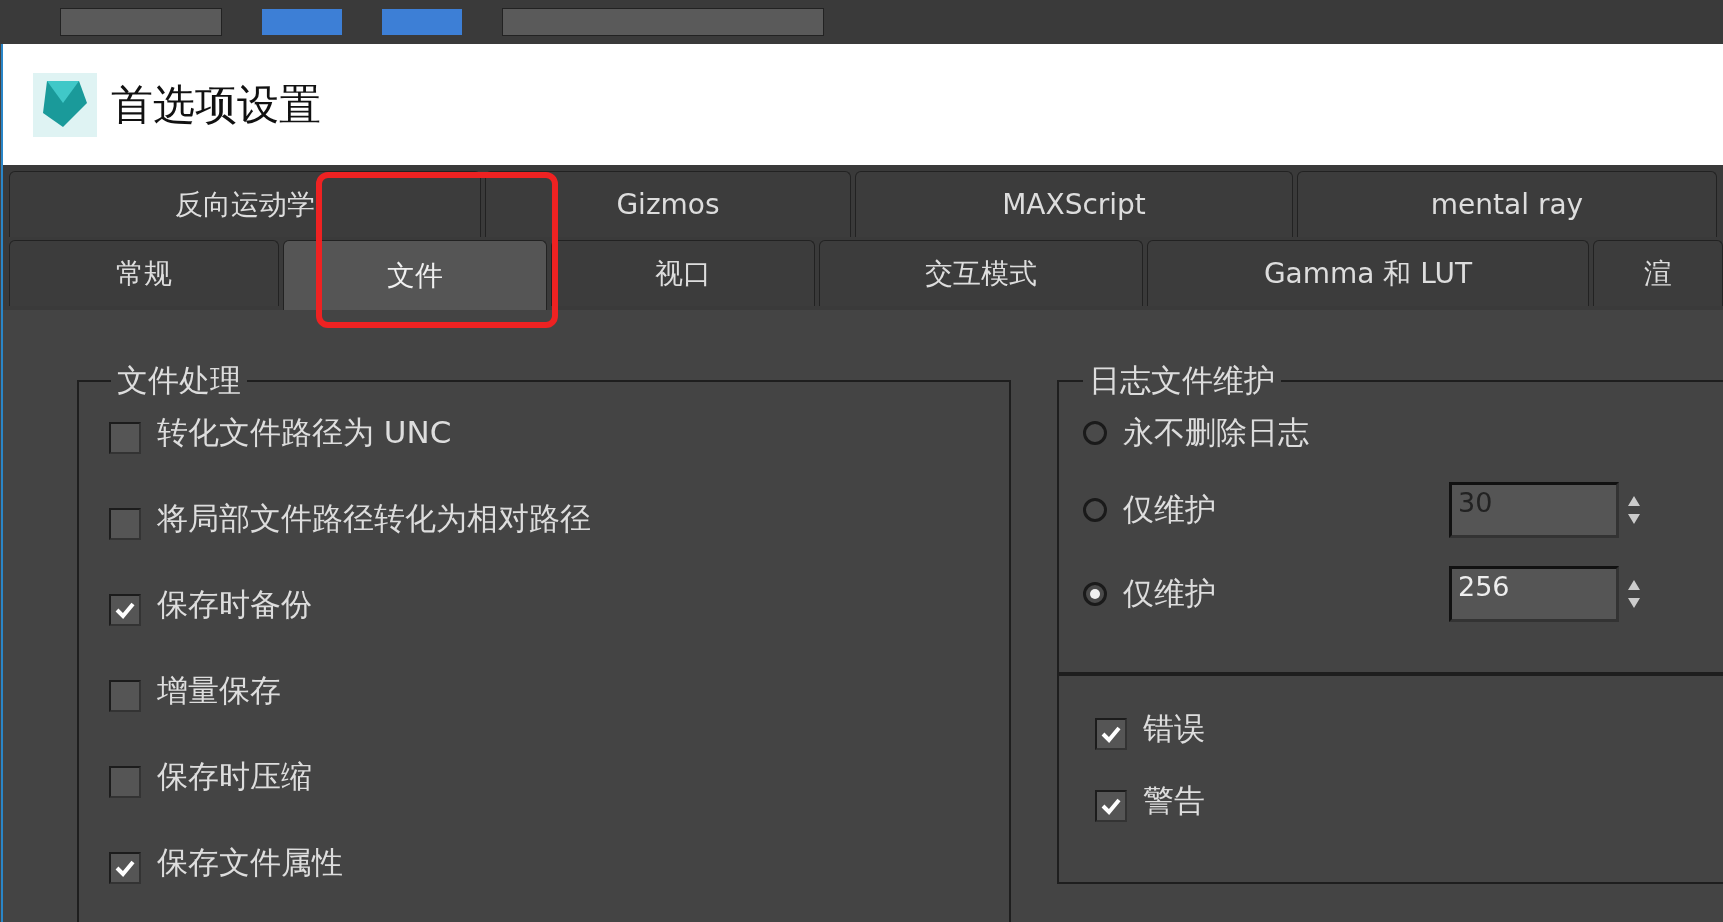 The height and width of the screenshot is (922, 1723). What do you see at coordinates (1368, 273) in the screenshot?
I see `tab: Gamma 和 LUT` at bounding box center [1368, 273].